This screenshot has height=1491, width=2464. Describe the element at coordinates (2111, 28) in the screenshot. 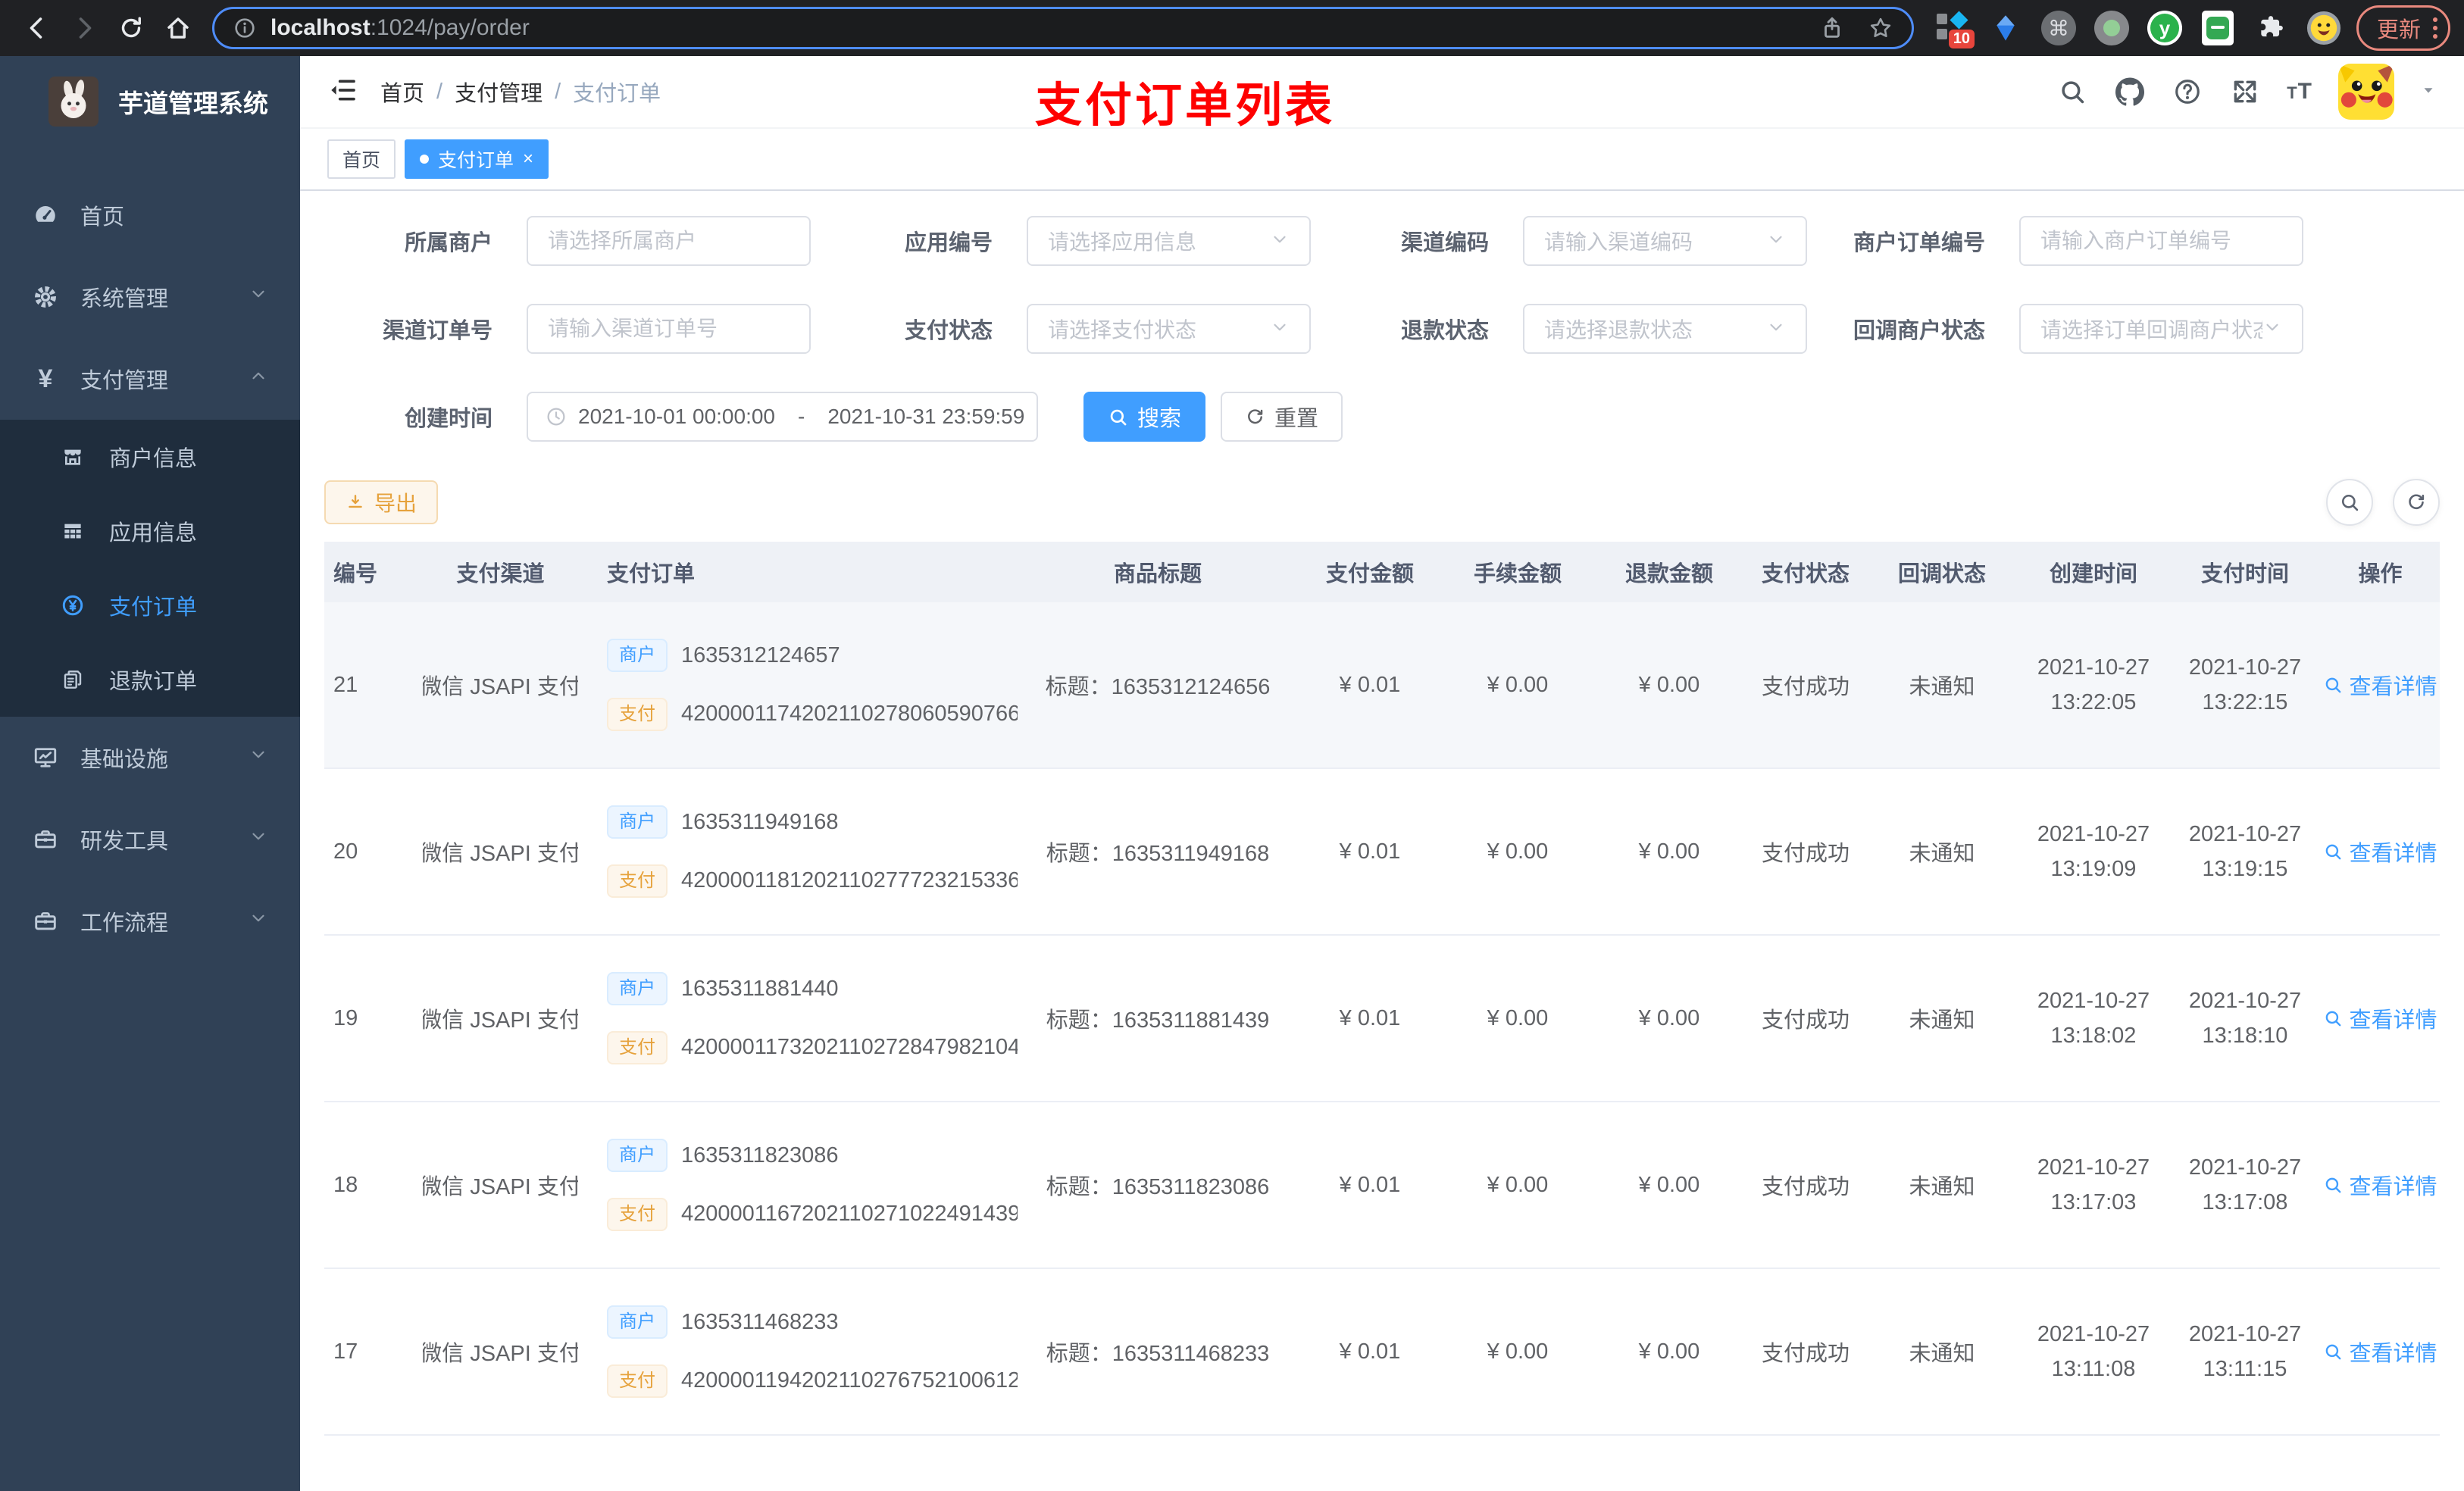

I see `extension-record-icon` at that location.